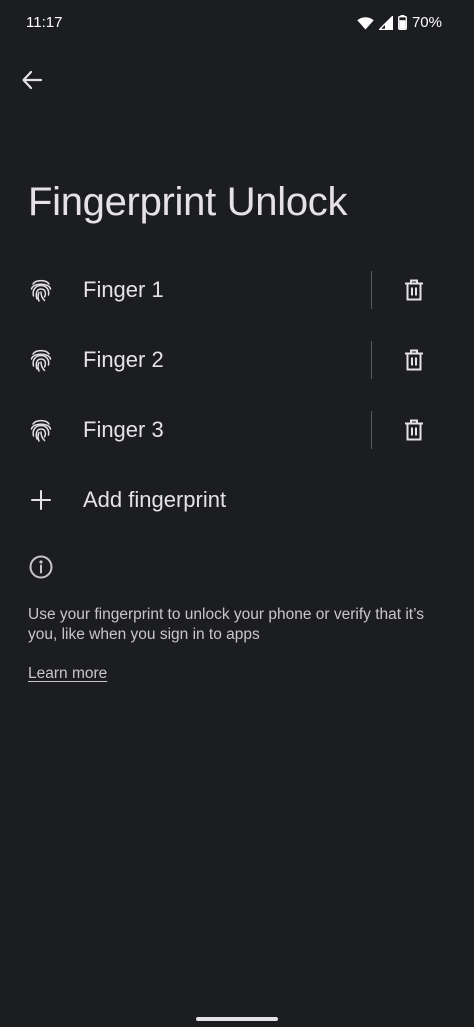 The height and width of the screenshot is (1027, 474). I want to click on status-bar: 11:17 70%, so click(237, 23).